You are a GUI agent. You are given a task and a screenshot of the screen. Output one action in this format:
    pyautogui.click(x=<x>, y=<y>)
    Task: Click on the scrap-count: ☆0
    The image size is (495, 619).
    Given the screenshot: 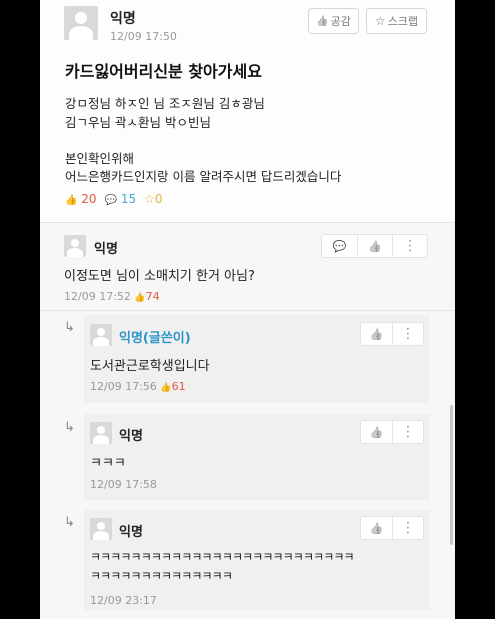 What is the action you would take?
    pyautogui.click(x=153, y=199)
    